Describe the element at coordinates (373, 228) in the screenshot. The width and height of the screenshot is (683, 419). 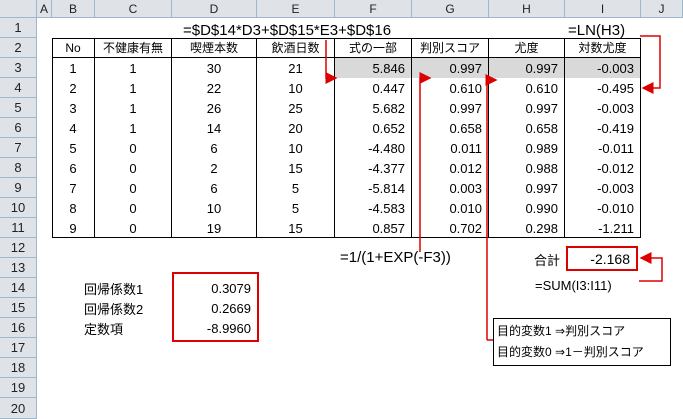
I see `table-cell: 0.857` at that location.